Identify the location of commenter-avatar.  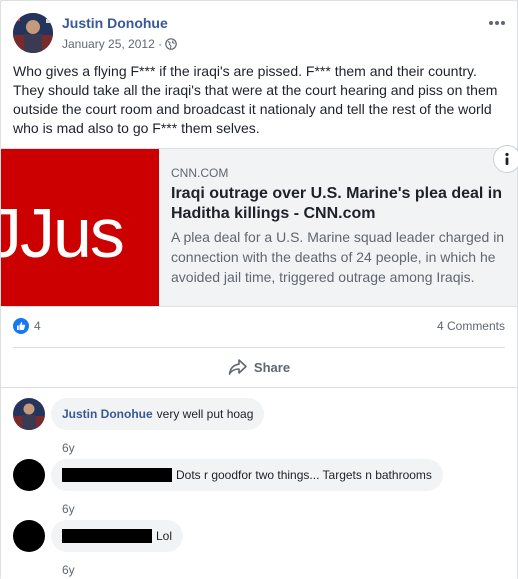
(29, 414).